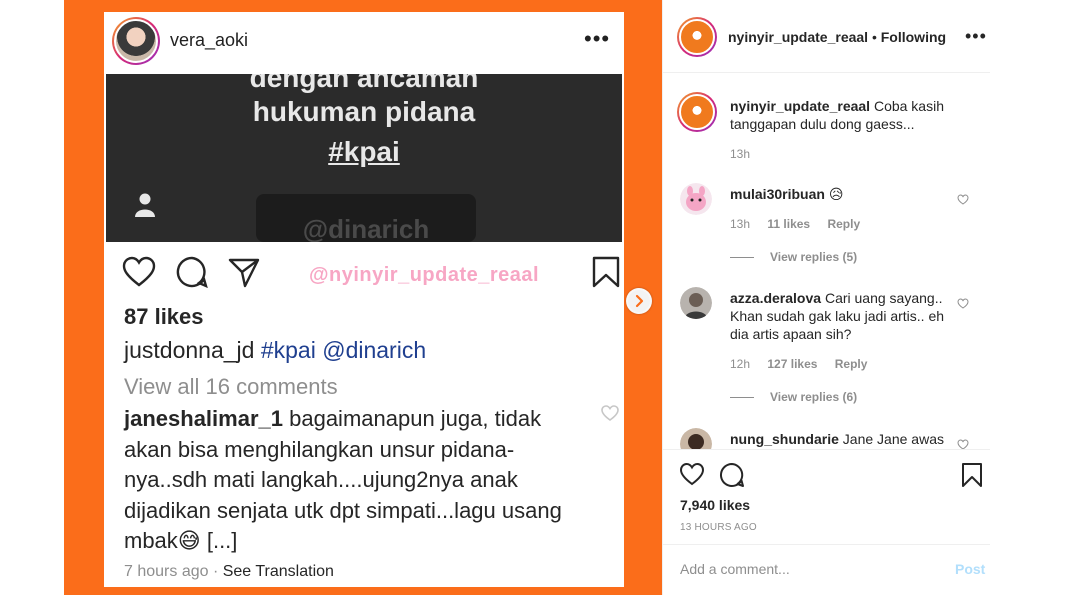  I want to click on comment-username: azza.deralova, so click(775, 298).